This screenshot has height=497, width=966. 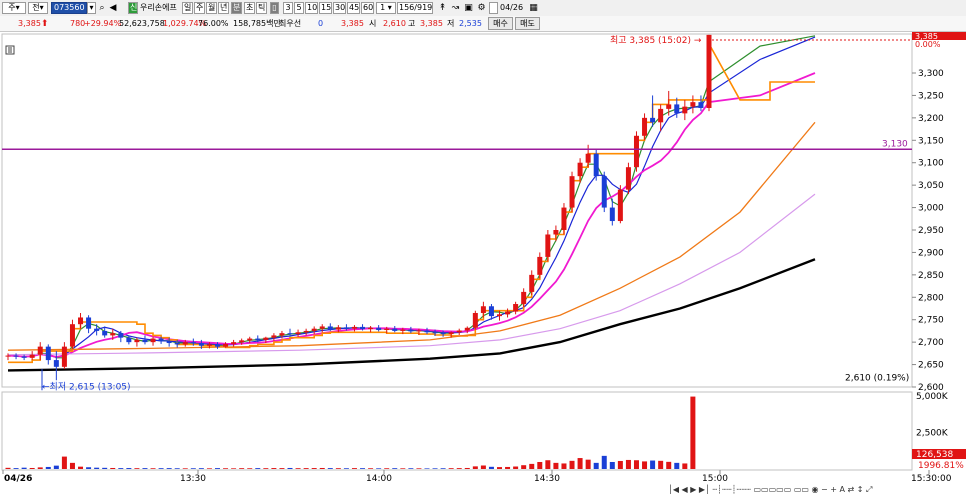 What do you see at coordinates (311, 8) in the screenshot?
I see `interval-10: 10` at bounding box center [311, 8].